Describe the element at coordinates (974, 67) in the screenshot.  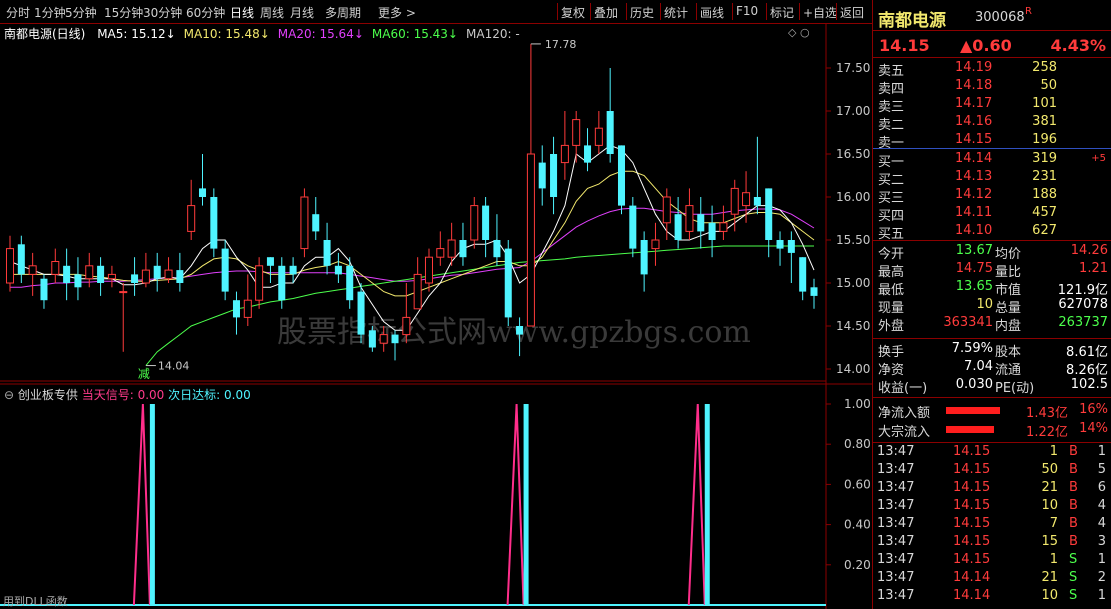
I see `ask-price: 14.19` at that location.